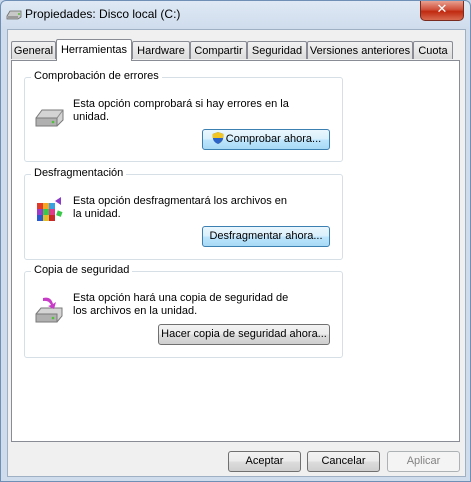 Image resolution: width=471 pixels, height=482 pixels. I want to click on hard-drive-icon, so click(49, 118).